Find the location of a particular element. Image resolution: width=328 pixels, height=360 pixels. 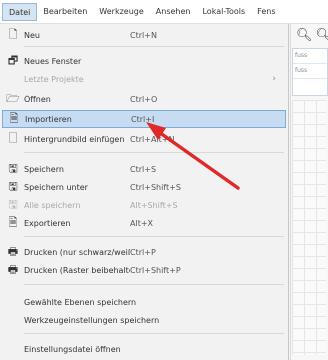

save-all-icon: 🖫︎ is located at coordinates (13, 204).